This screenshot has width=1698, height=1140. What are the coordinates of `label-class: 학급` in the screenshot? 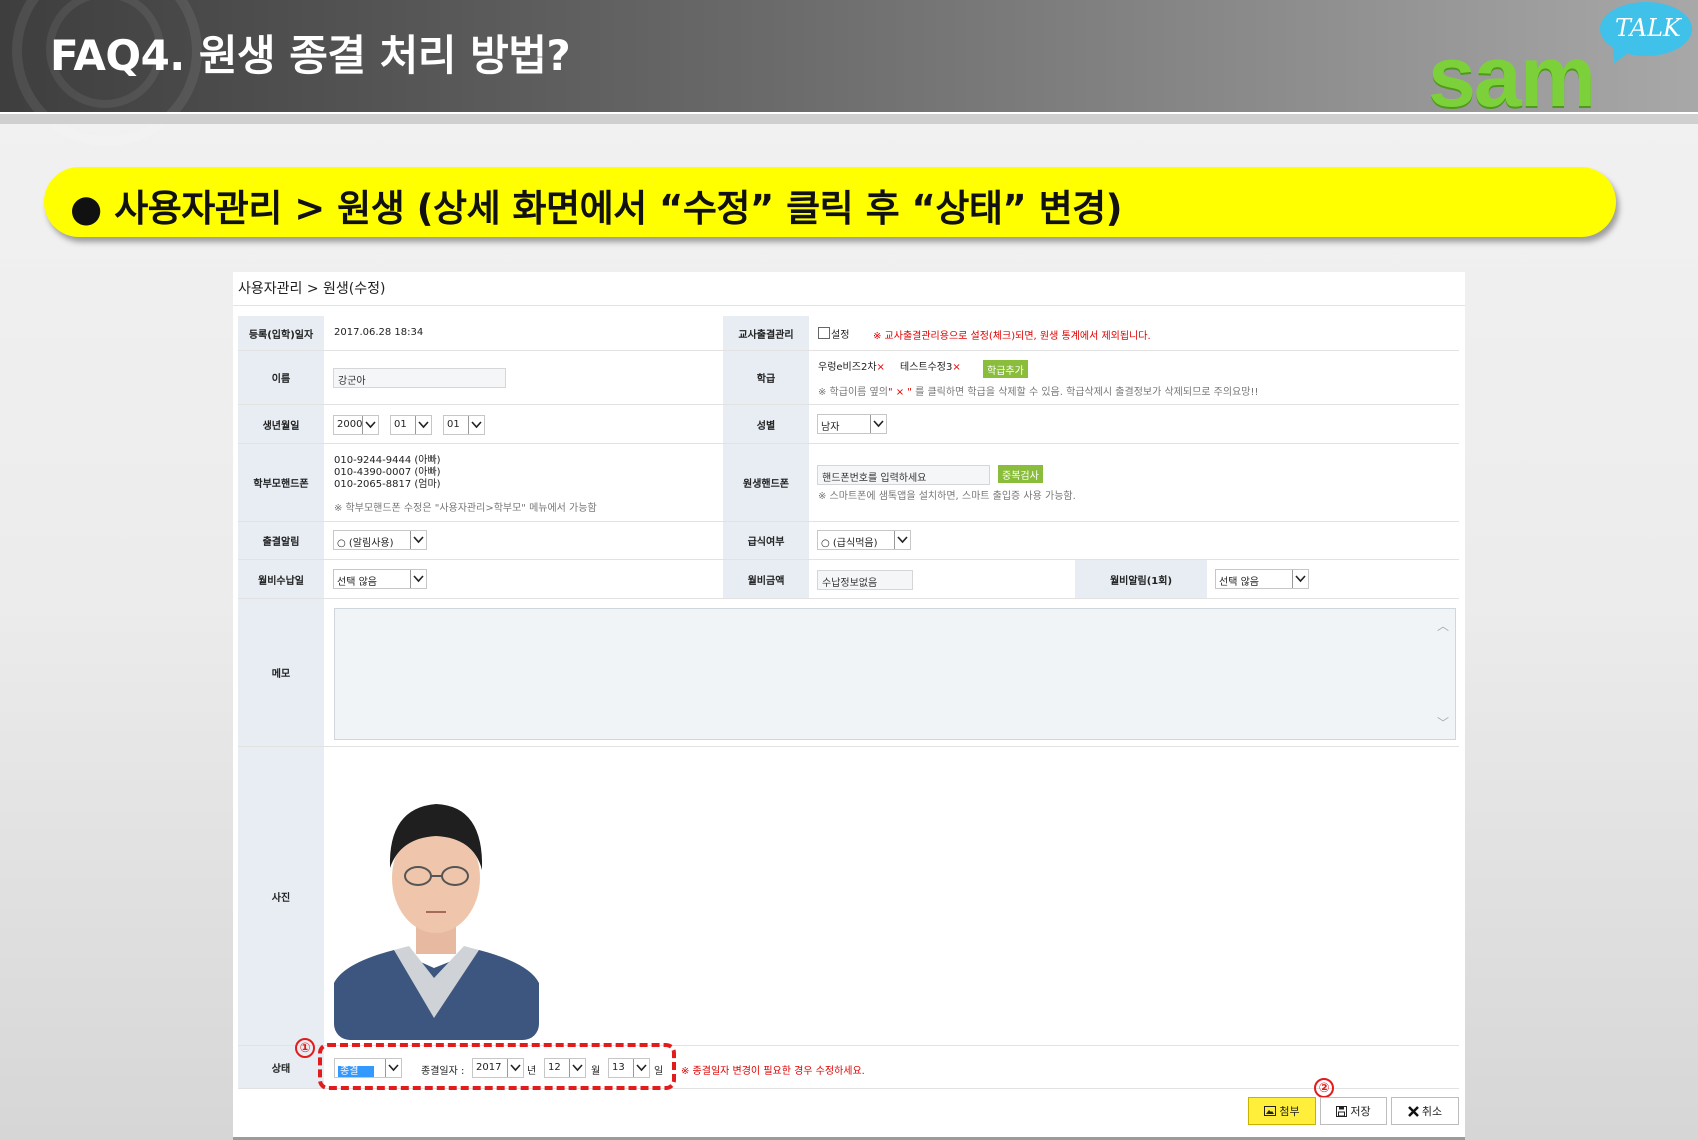 It's located at (766, 378).